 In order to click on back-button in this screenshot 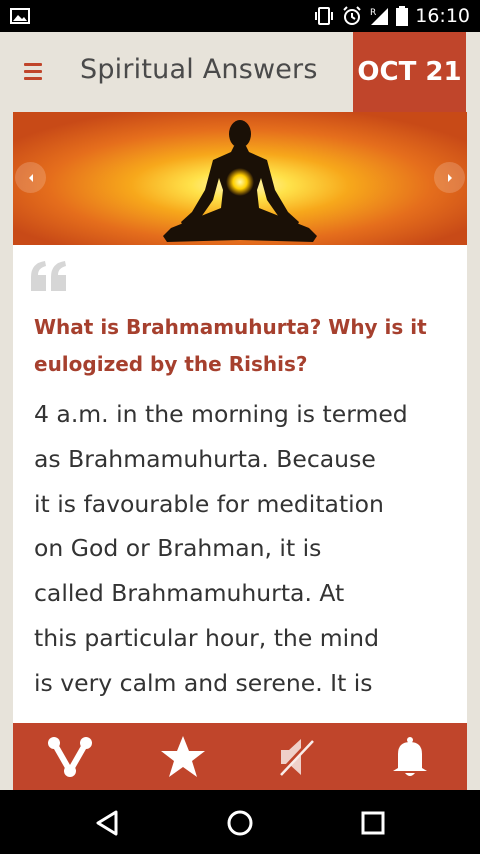, I will do `click(107, 823)`.